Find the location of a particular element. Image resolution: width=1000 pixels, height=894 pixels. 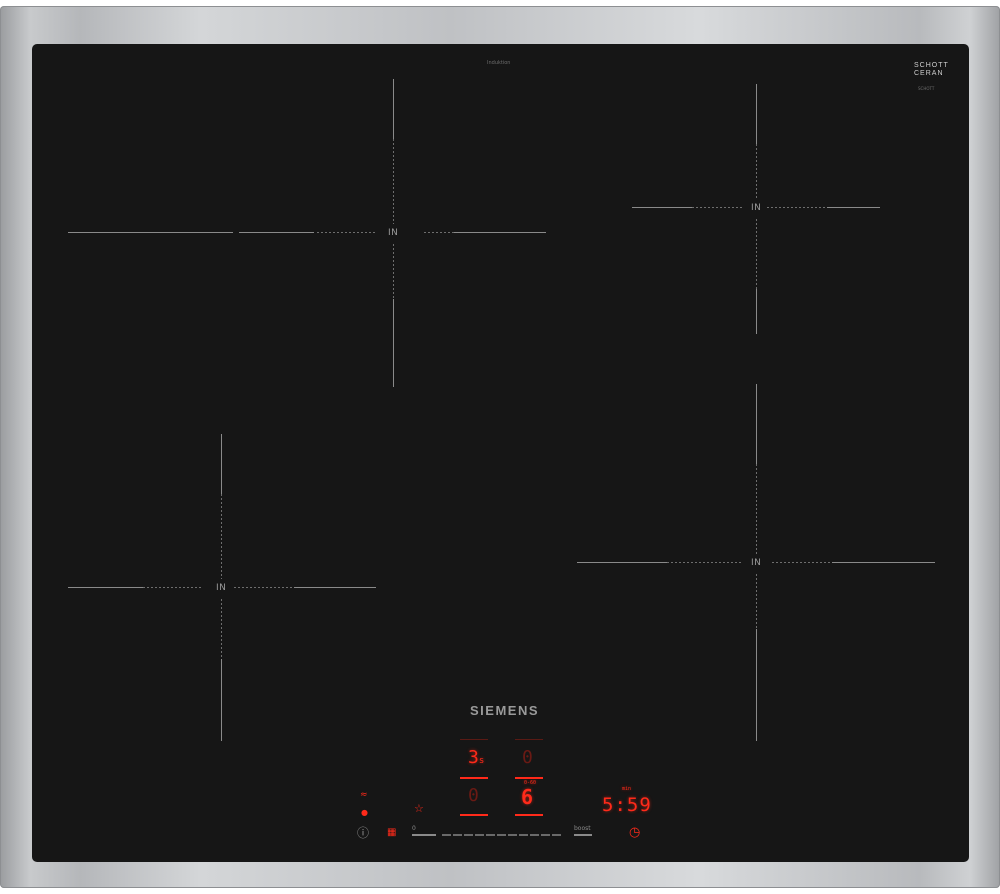

schott-ceran-logo: SCHOTT CERAN is located at coordinates (931, 70).